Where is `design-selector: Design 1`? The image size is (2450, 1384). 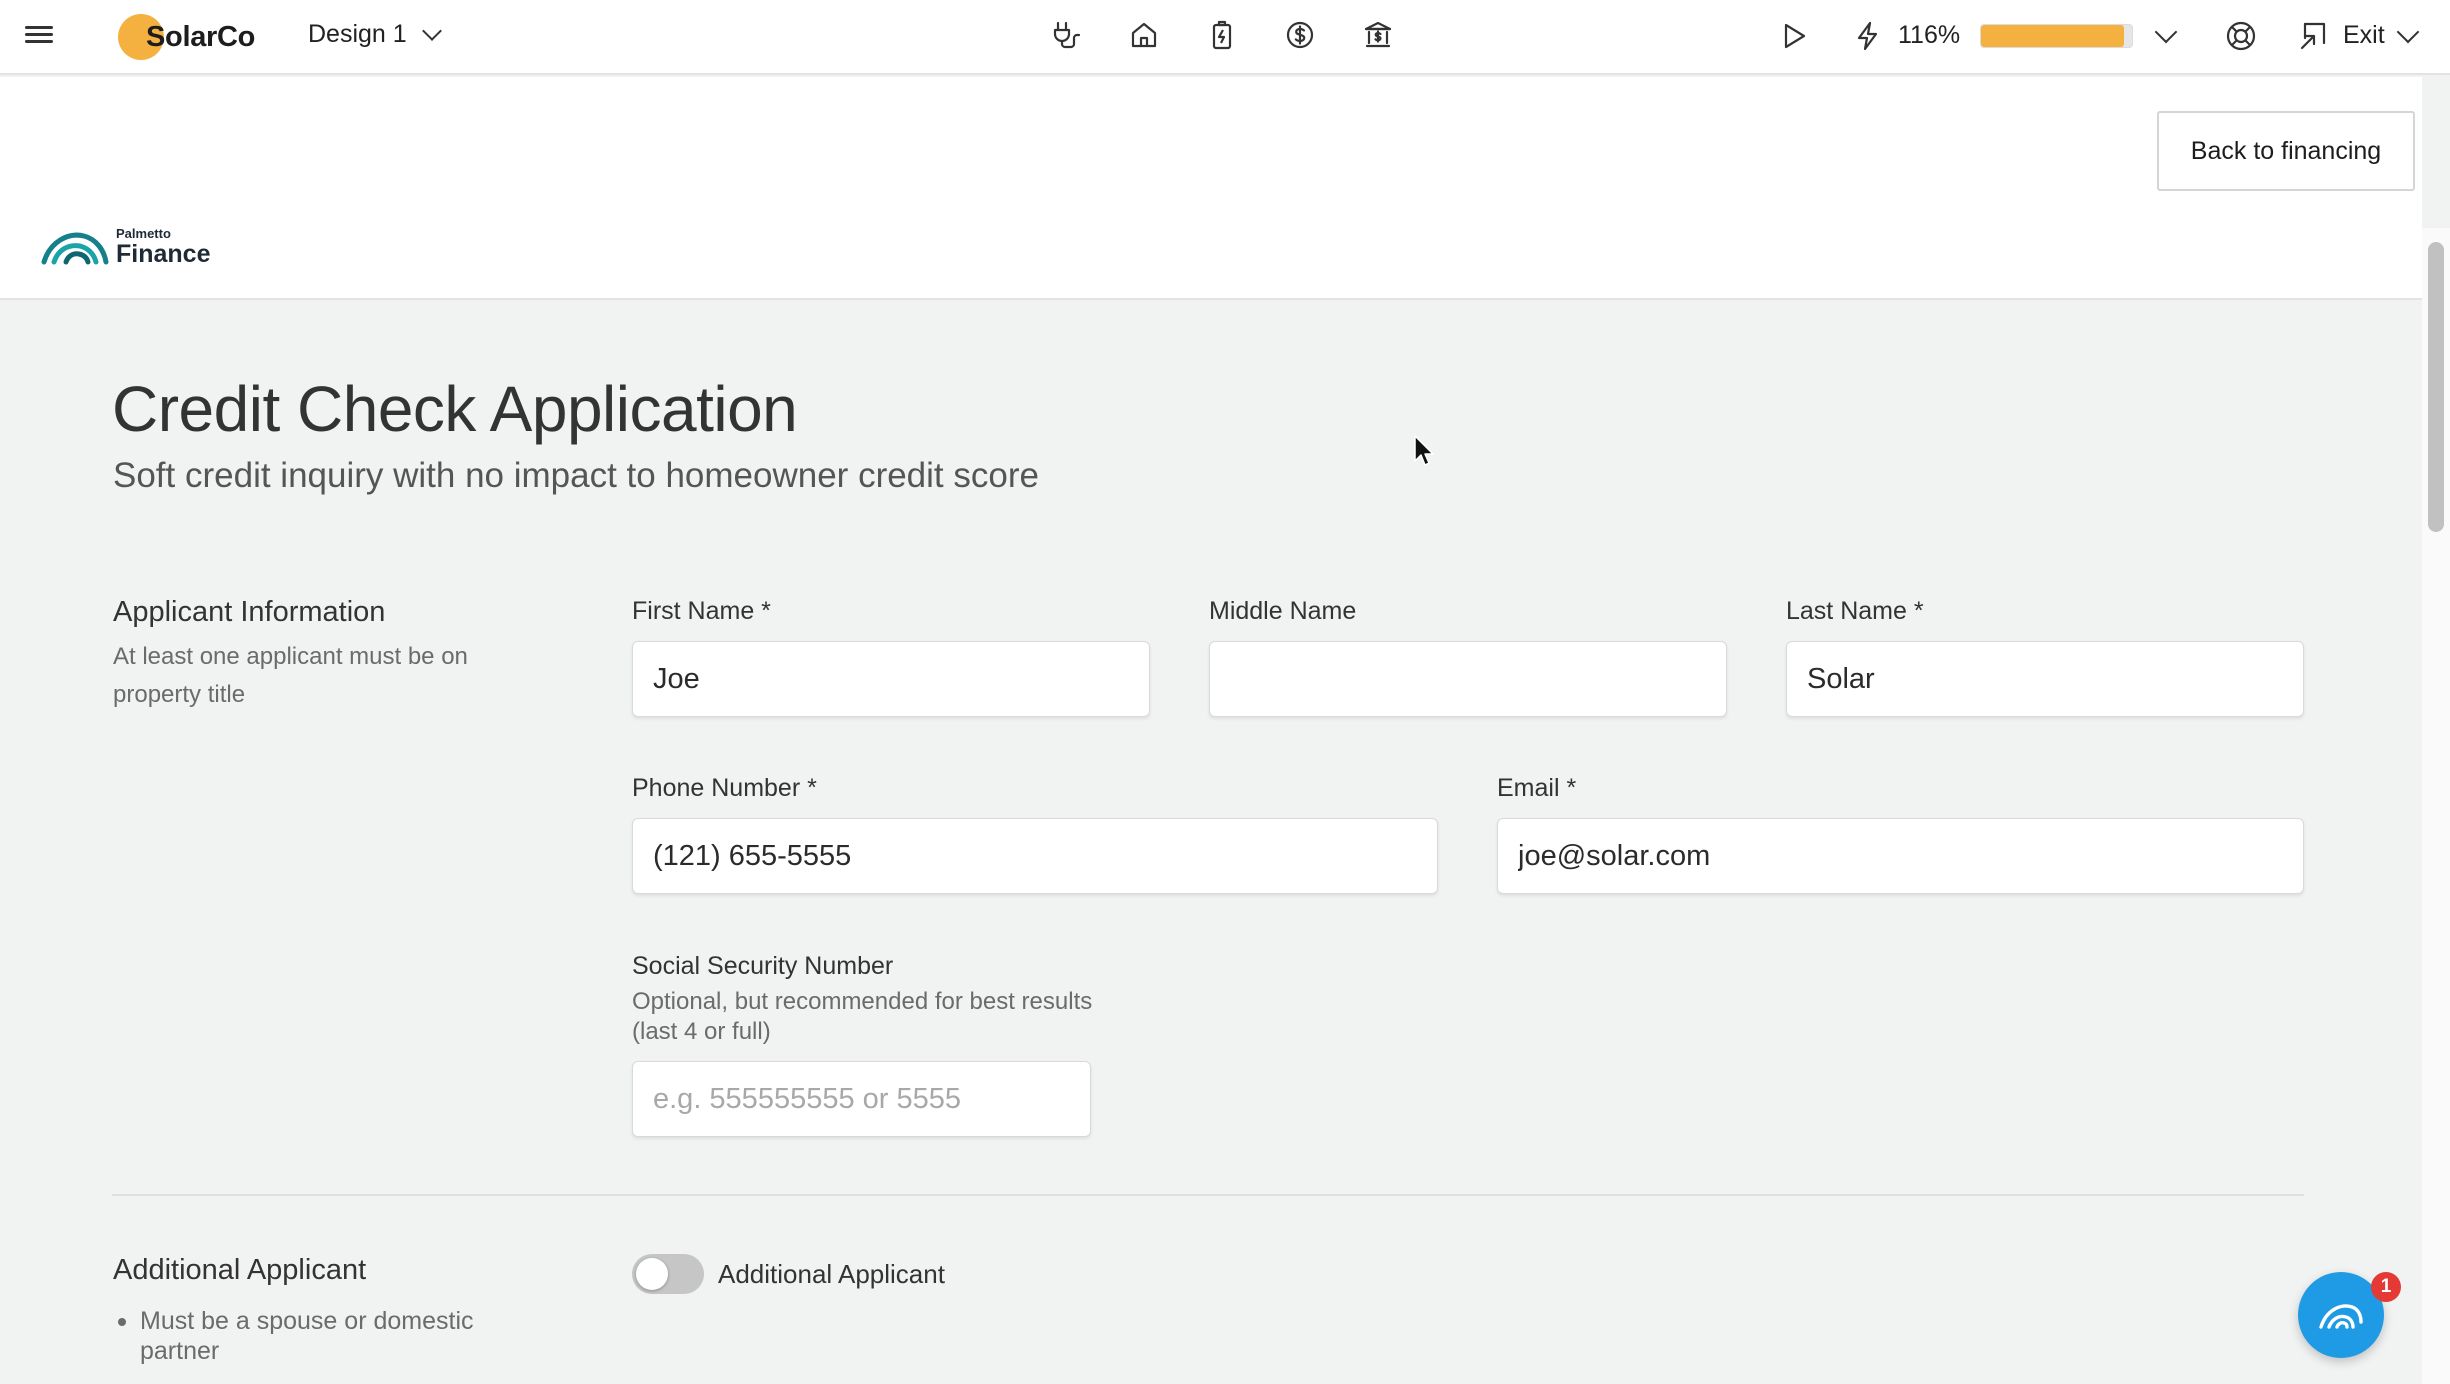 design-selector: Design 1 is located at coordinates (375, 34).